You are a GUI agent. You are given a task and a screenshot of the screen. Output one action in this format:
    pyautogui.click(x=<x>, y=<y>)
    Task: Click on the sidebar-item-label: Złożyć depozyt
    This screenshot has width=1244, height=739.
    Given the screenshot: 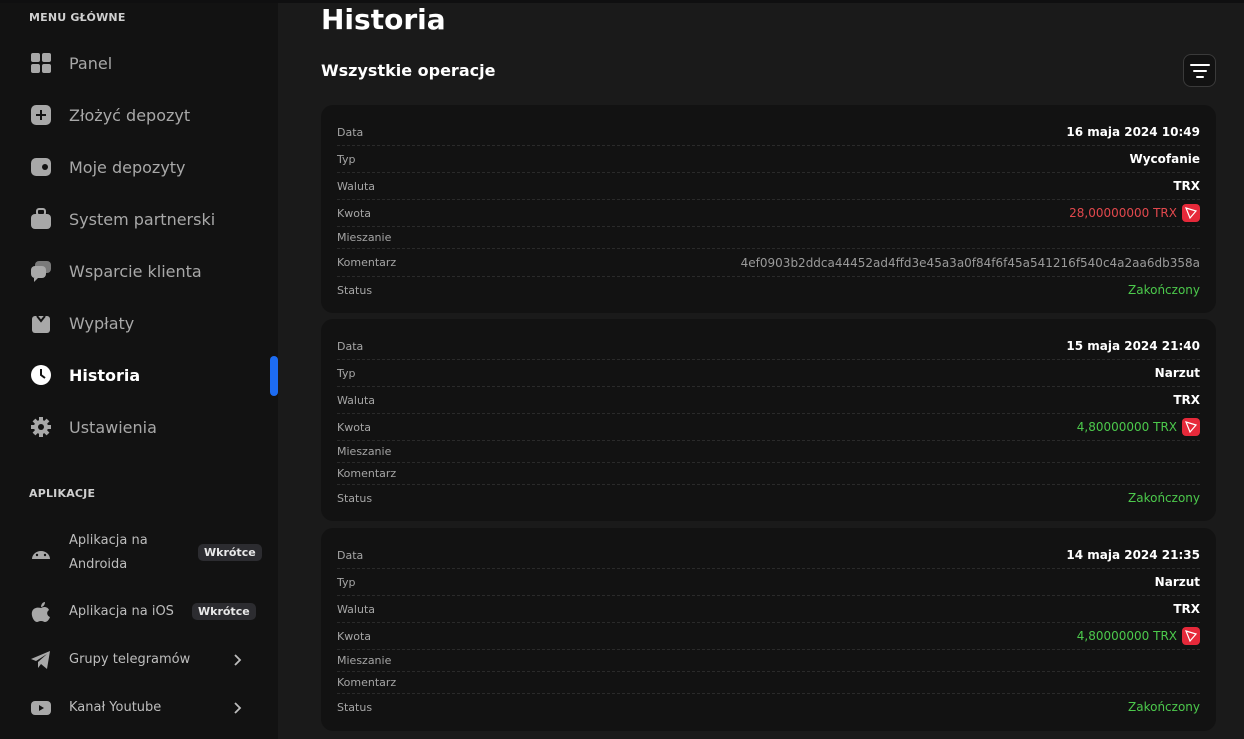 What is the action you would take?
    pyautogui.click(x=130, y=115)
    